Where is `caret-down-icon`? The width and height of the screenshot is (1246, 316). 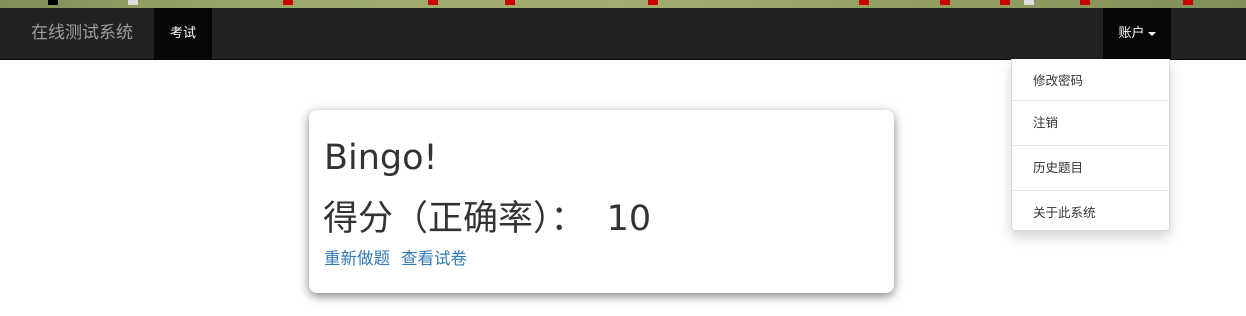 caret-down-icon is located at coordinates (1151, 33).